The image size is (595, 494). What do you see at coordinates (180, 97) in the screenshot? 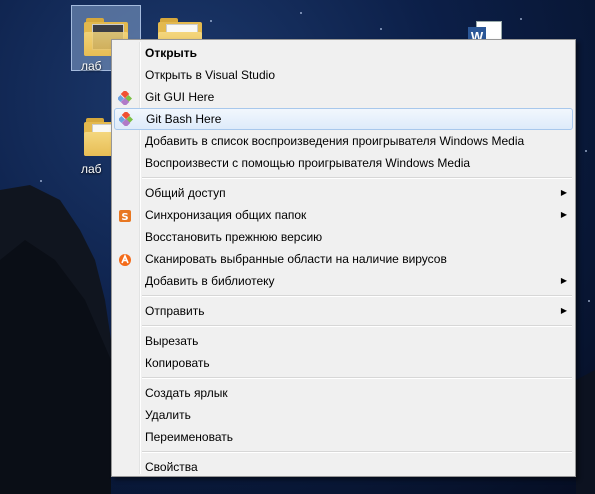
I see `menu-item-label: Git GUI Here` at bounding box center [180, 97].